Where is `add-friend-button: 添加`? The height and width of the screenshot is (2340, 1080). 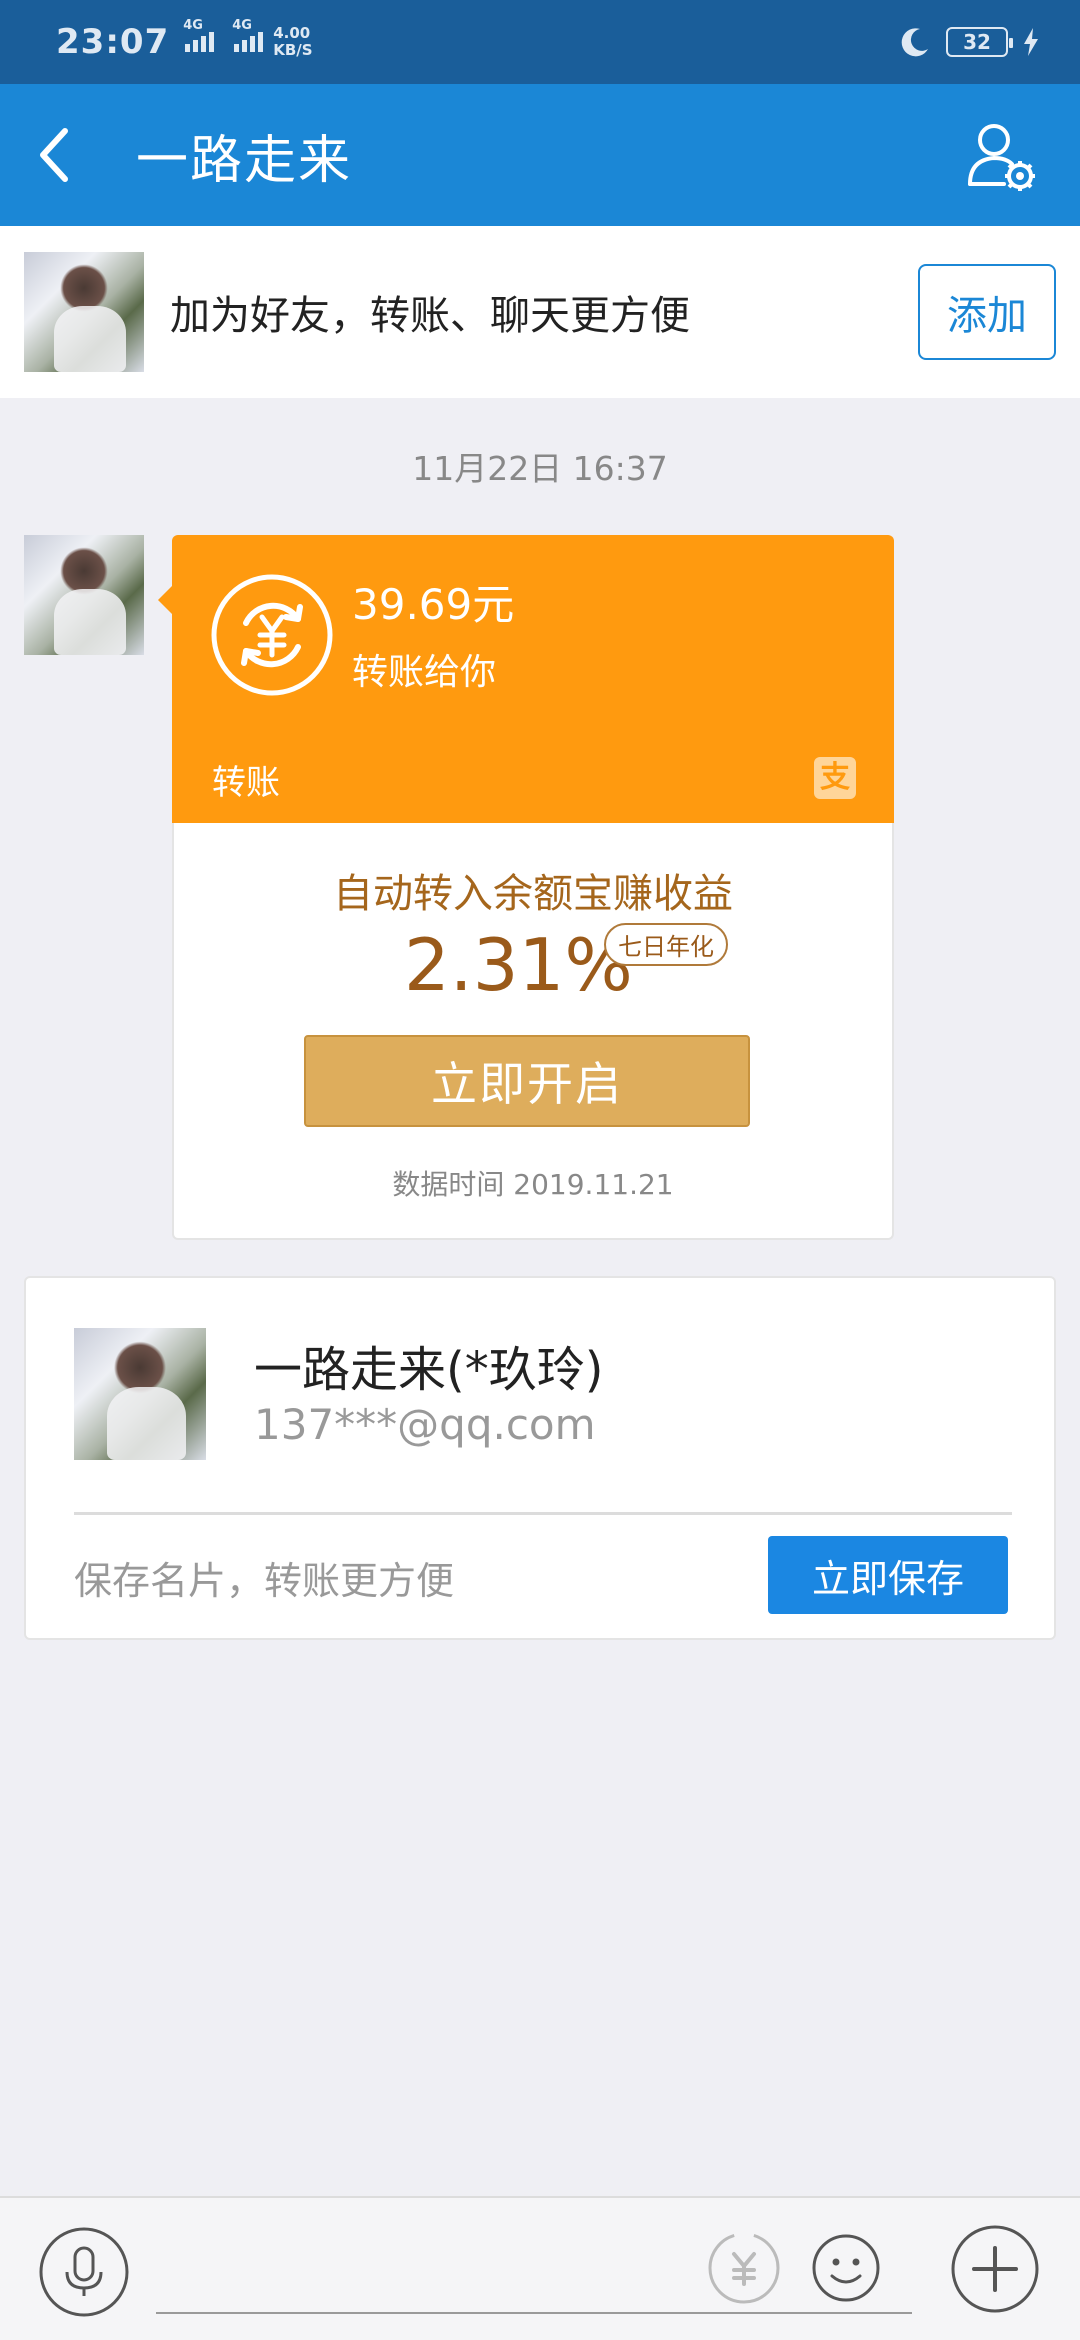 add-friend-button: 添加 is located at coordinates (987, 312).